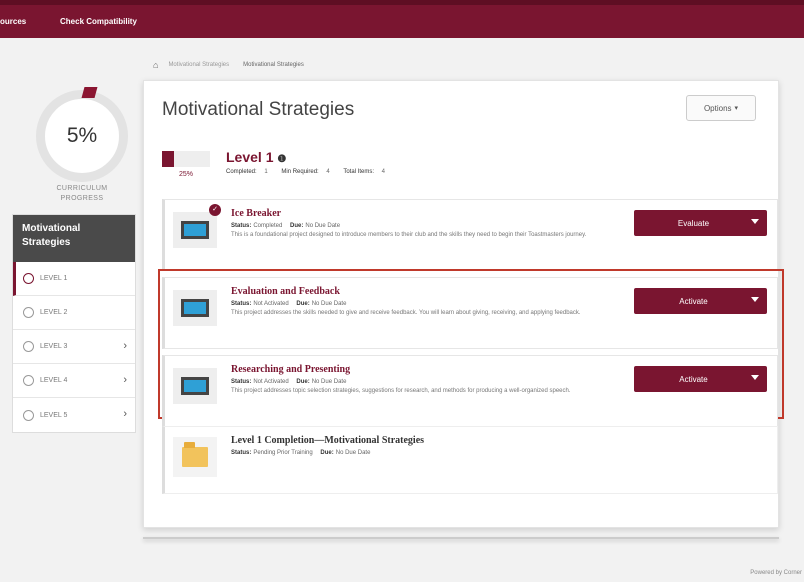 This screenshot has width=804, height=582. What do you see at coordinates (736, 108) in the screenshot?
I see `caret-down-icon: ▾` at bounding box center [736, 108].